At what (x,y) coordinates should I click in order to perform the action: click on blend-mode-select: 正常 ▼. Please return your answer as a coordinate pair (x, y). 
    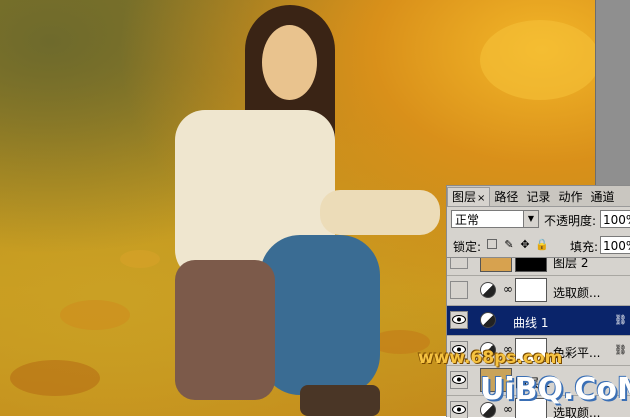
    Looking at the image, I should click on (495, 219).